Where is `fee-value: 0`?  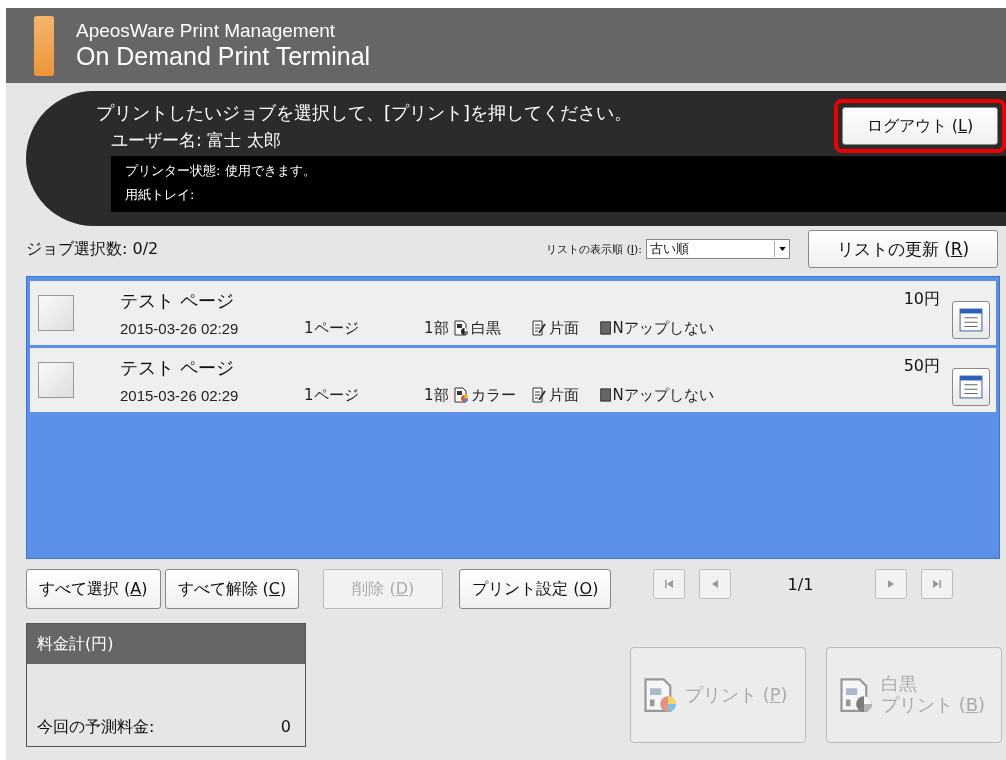 fee-value: 0 is located at coordinates (285, 727).